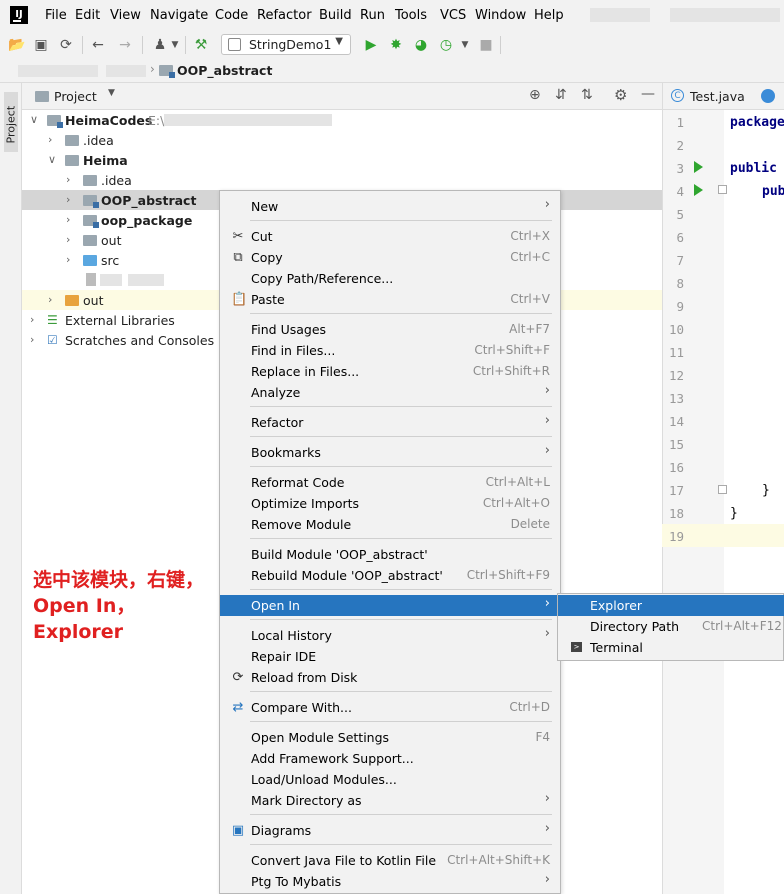 The width and height of the screenshot is (784, 894). What do you see at coordinates (298, 482) in the screenshot?
I see `menu-item-label: Reformat Code` at bounding box center [298, 482].